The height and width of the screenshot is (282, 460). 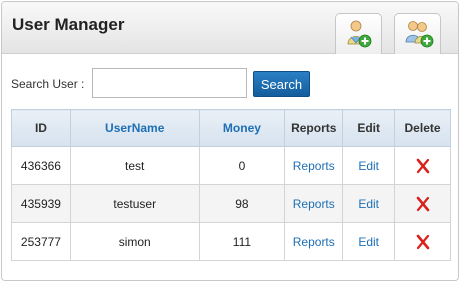 I want to click on table-row: 436366 test 0 Reports Edit, so click(x=231, y=165).